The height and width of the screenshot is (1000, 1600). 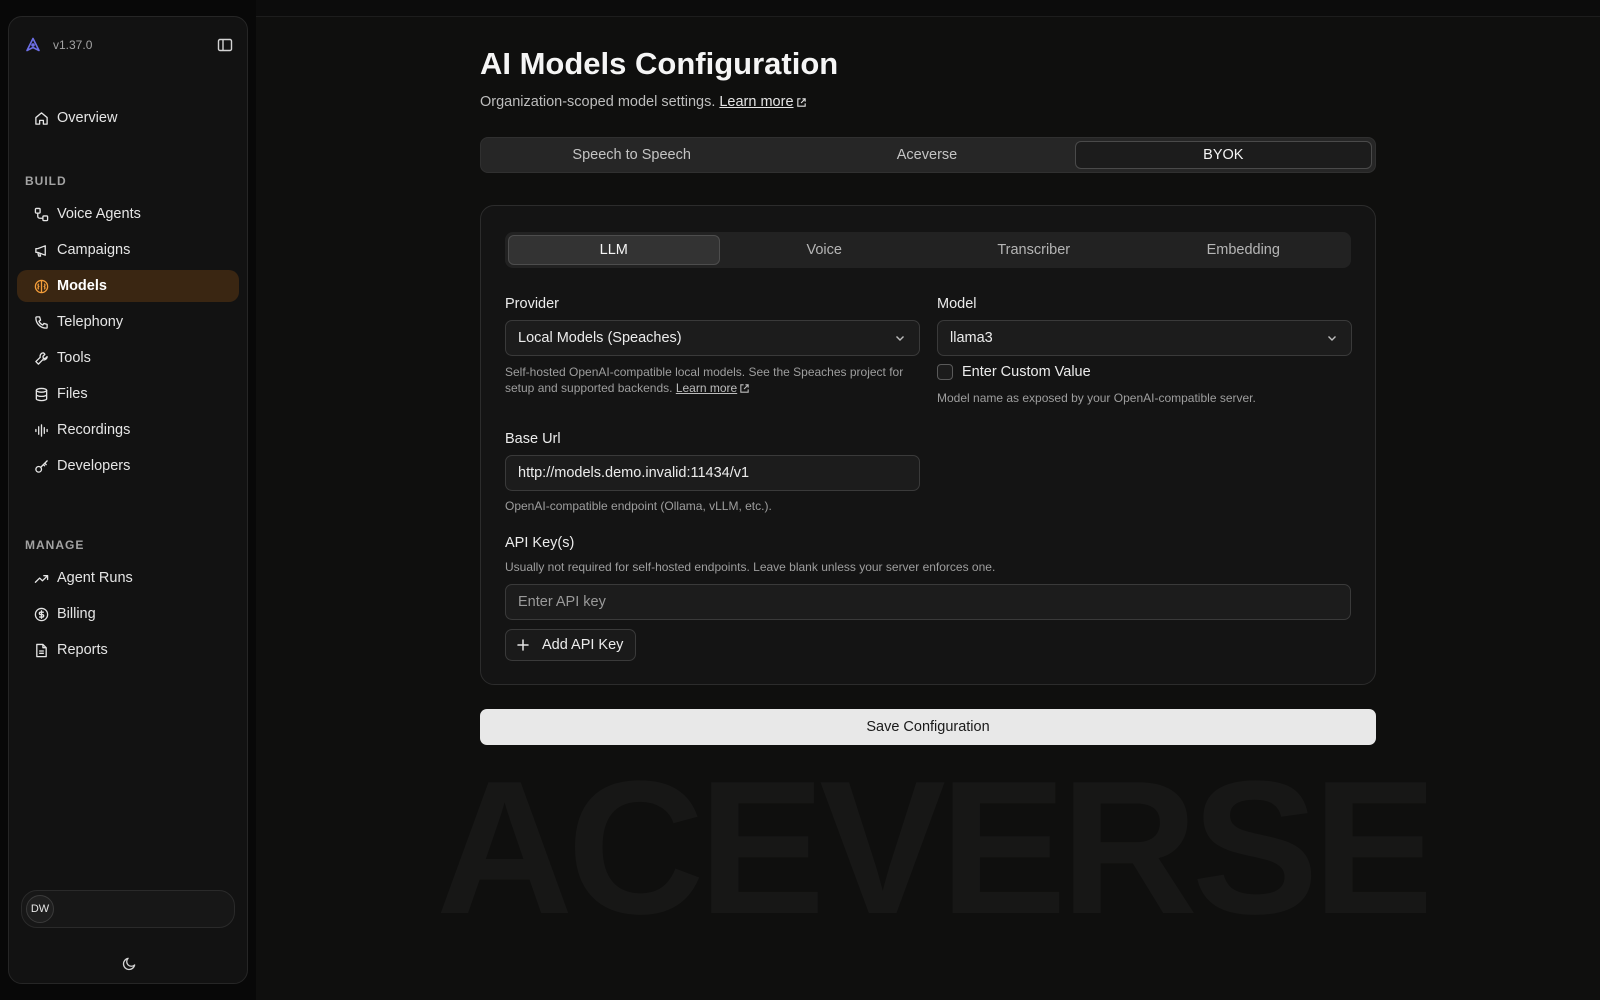 What do you see at coordinates (128, 909) in the screenshot?
I see `user-menu: DW` at bounding box center [128, 909].